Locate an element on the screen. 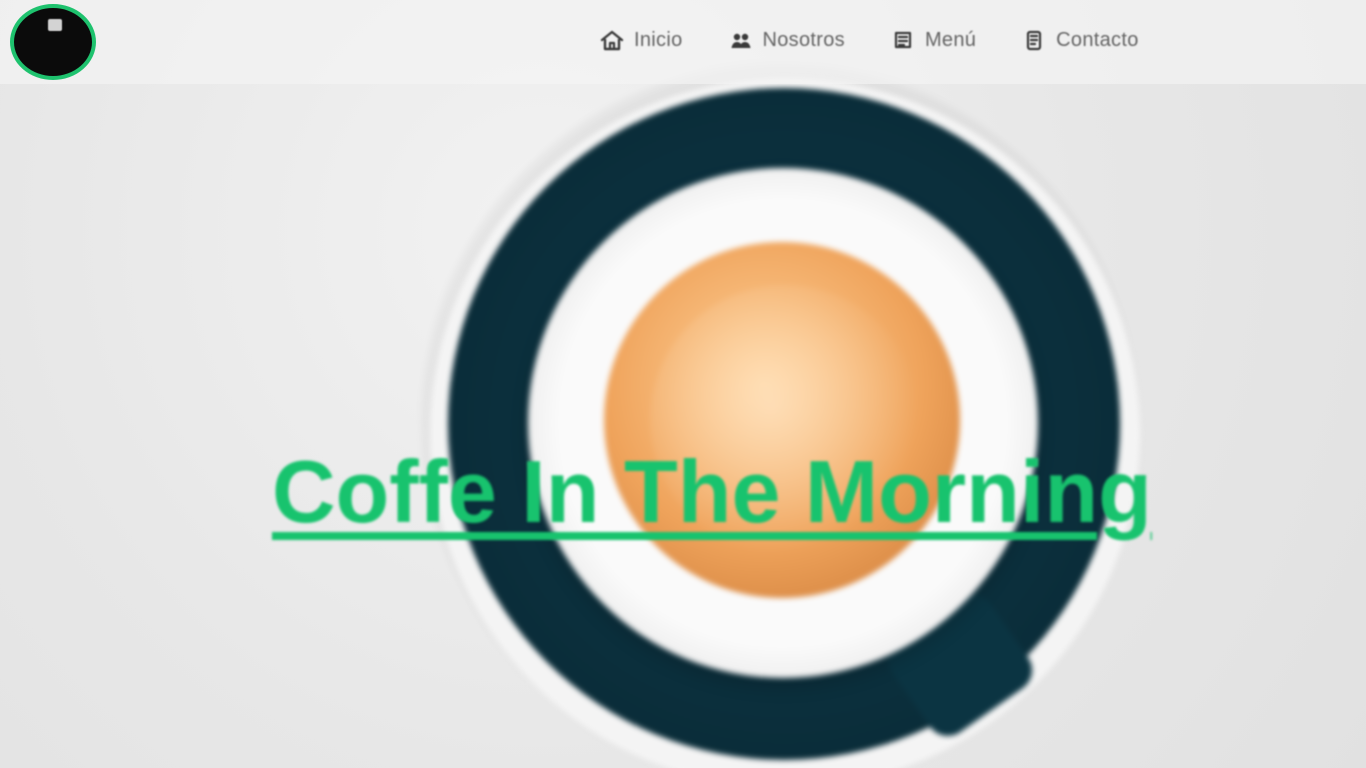  nav-label-inicio: Inicio is located at coordinates (658, 39).